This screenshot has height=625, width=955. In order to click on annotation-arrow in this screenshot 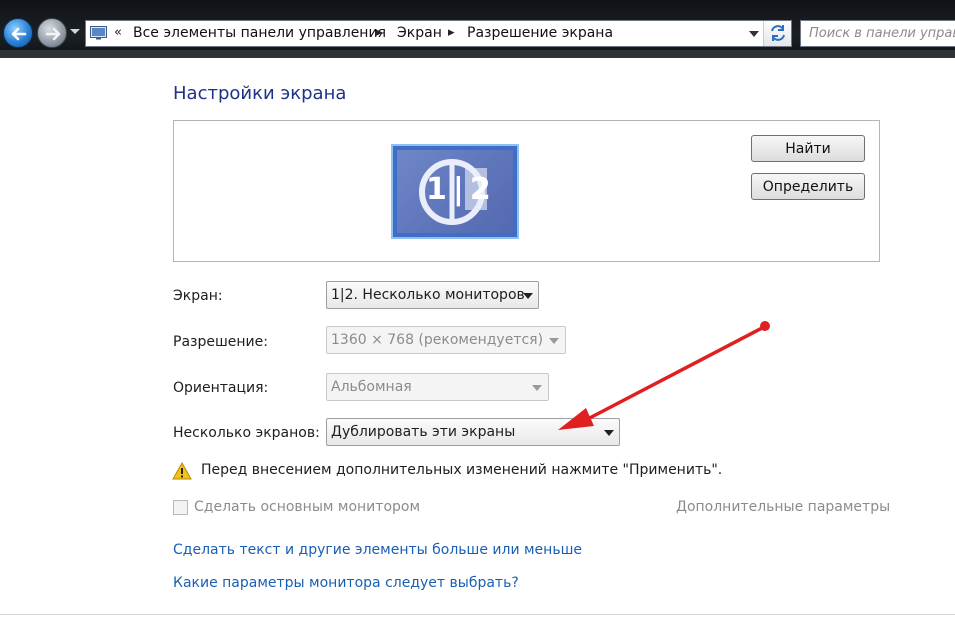, I will do `click(664, 375)`.